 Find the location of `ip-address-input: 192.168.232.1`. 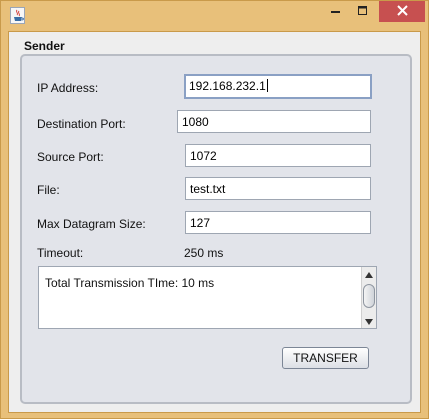

ip-address-input: 192.168.232.1 is located at coordinates (278, 86).